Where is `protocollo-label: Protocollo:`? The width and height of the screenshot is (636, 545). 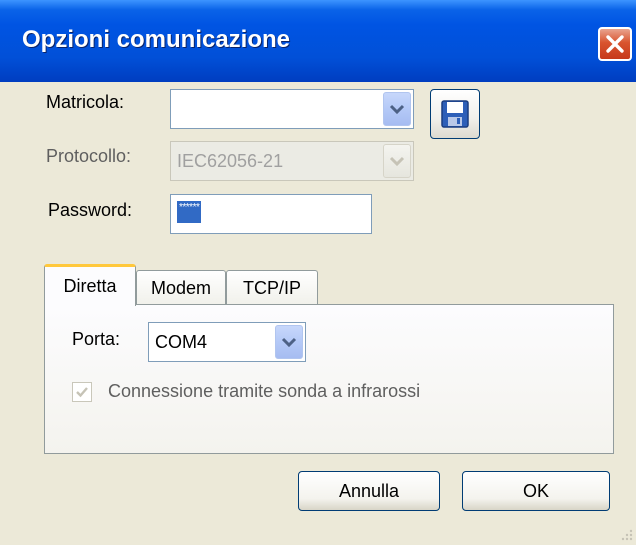 protocollo-label: Protocollo: is located at coordinates (89, 156).